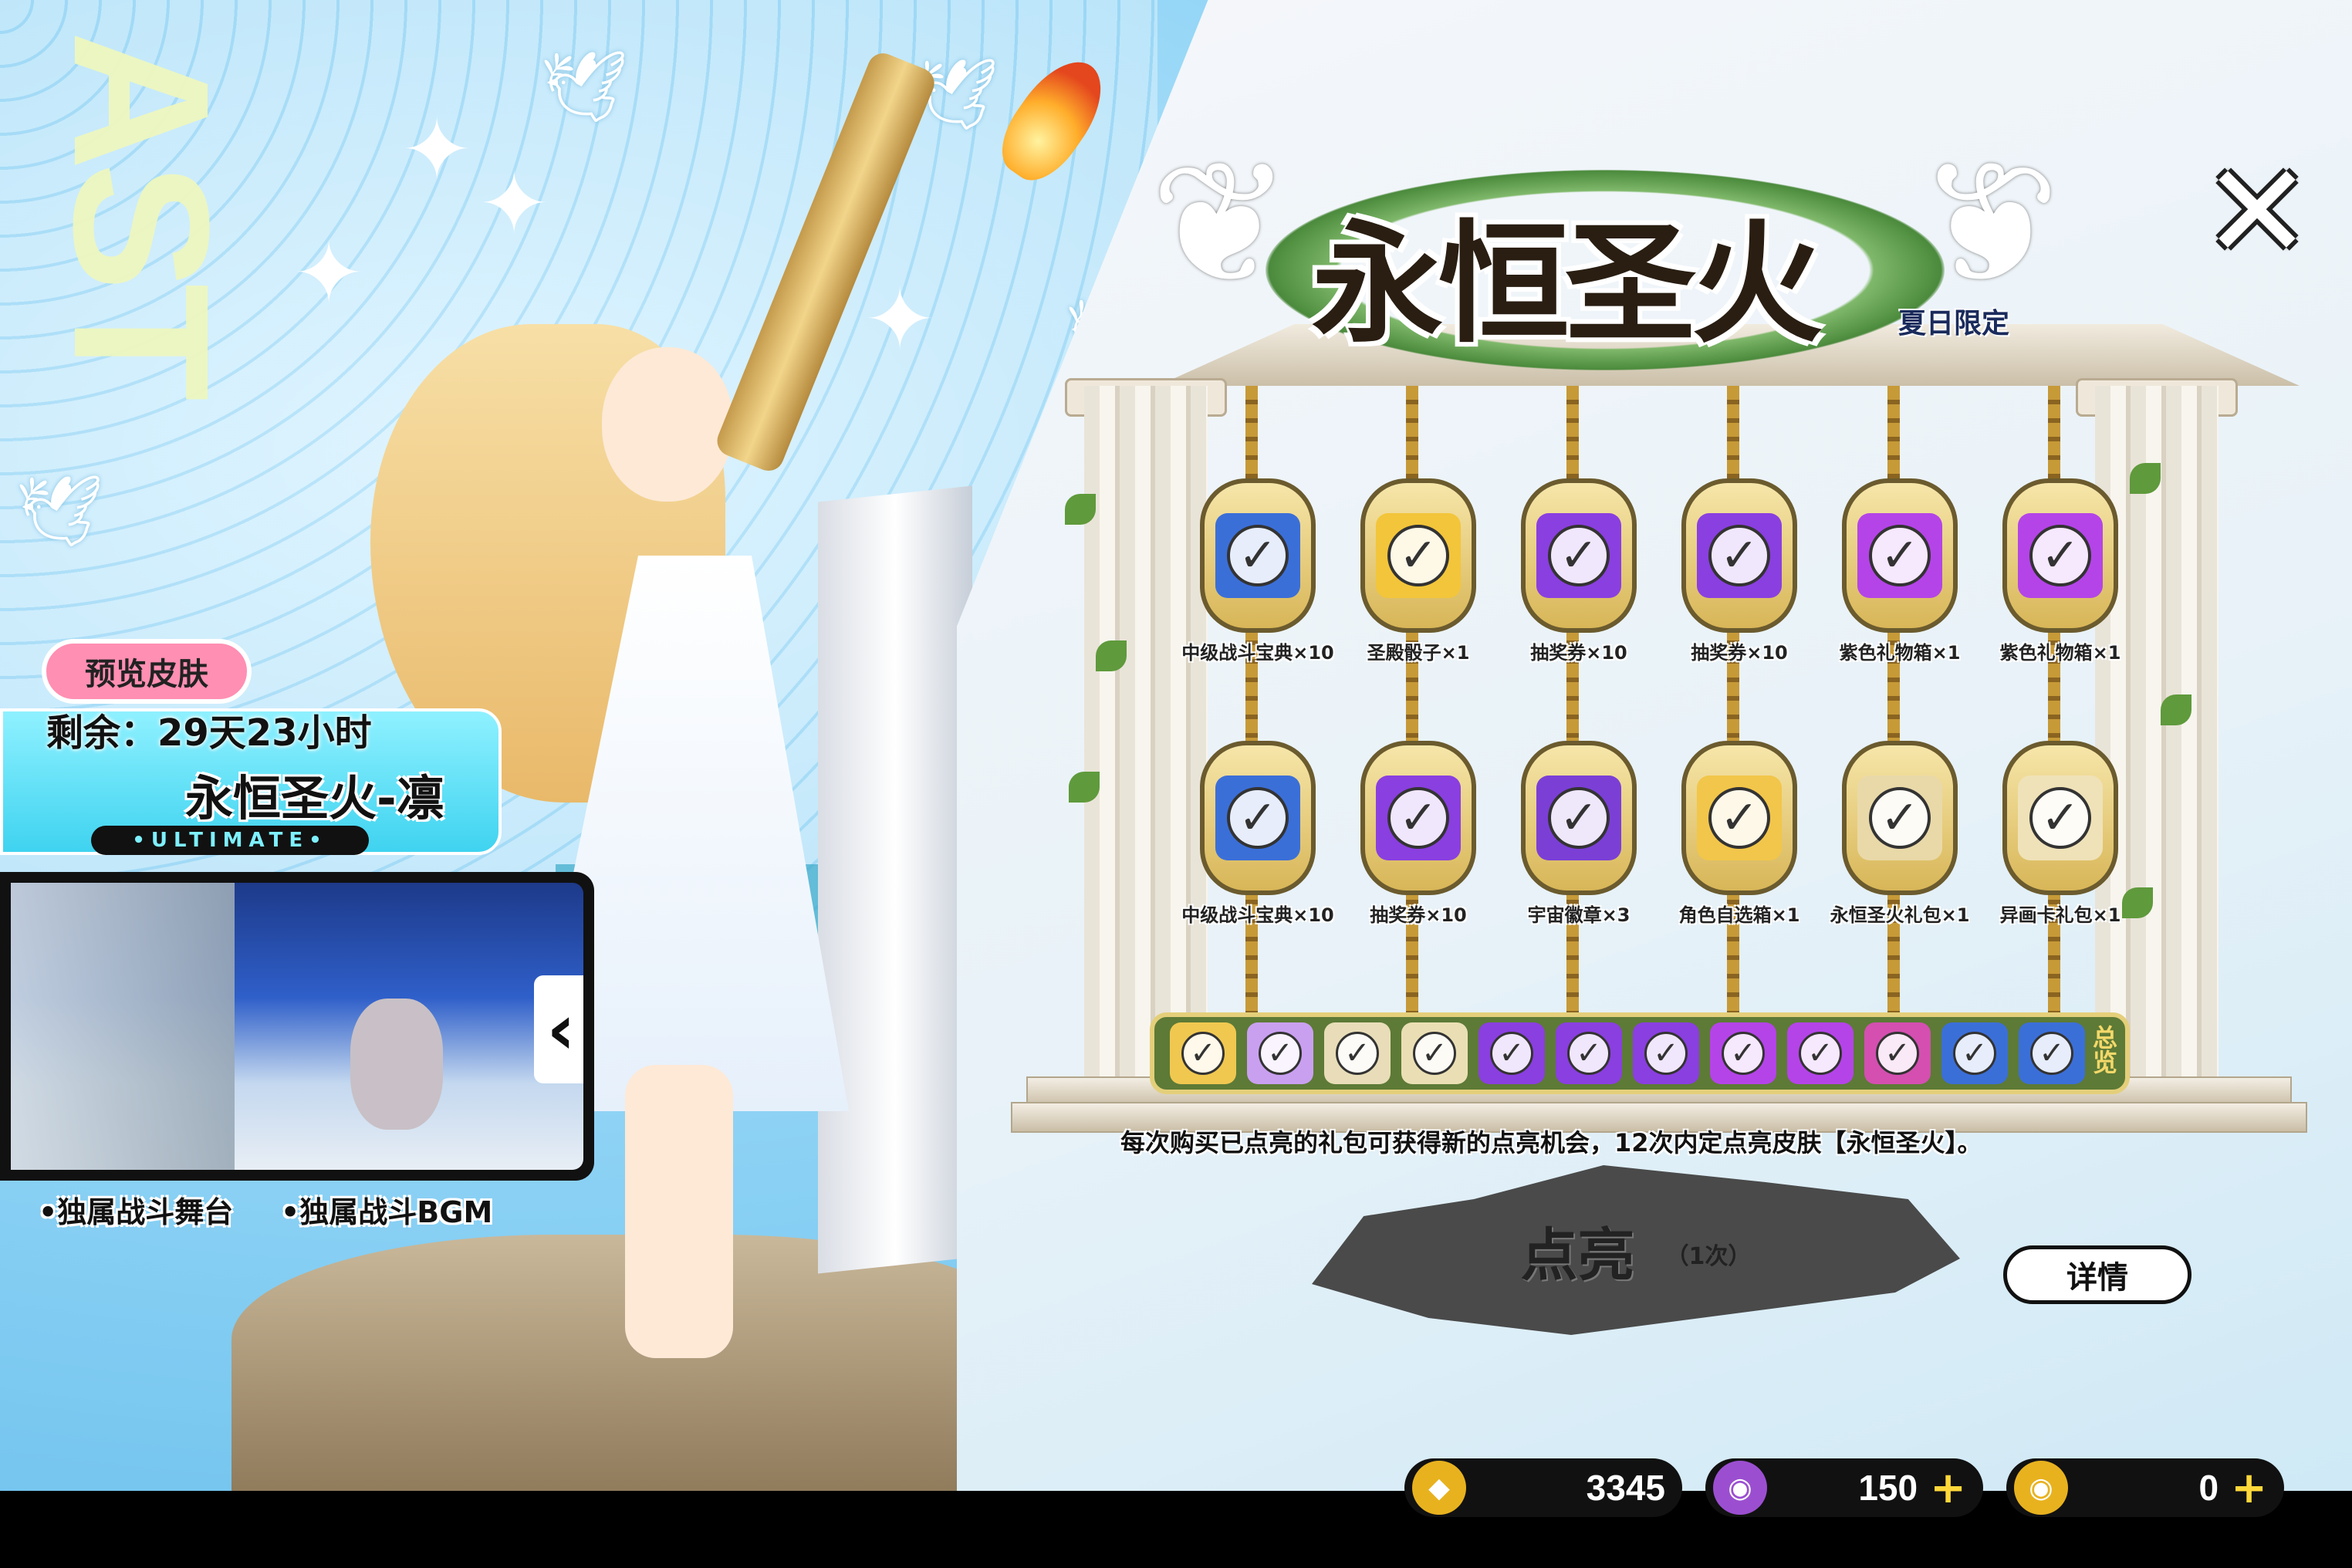 The image size is (2352, 1568). Describe the element at coordinates (2103, 1049) in the screenshot. I see `summary-label: 总览` at that location.